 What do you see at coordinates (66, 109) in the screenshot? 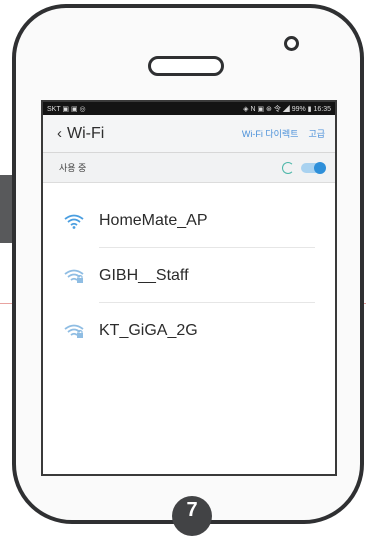
I see `status-left: SKT ▣ ▣ ◎` at bounding box center [66, 109].